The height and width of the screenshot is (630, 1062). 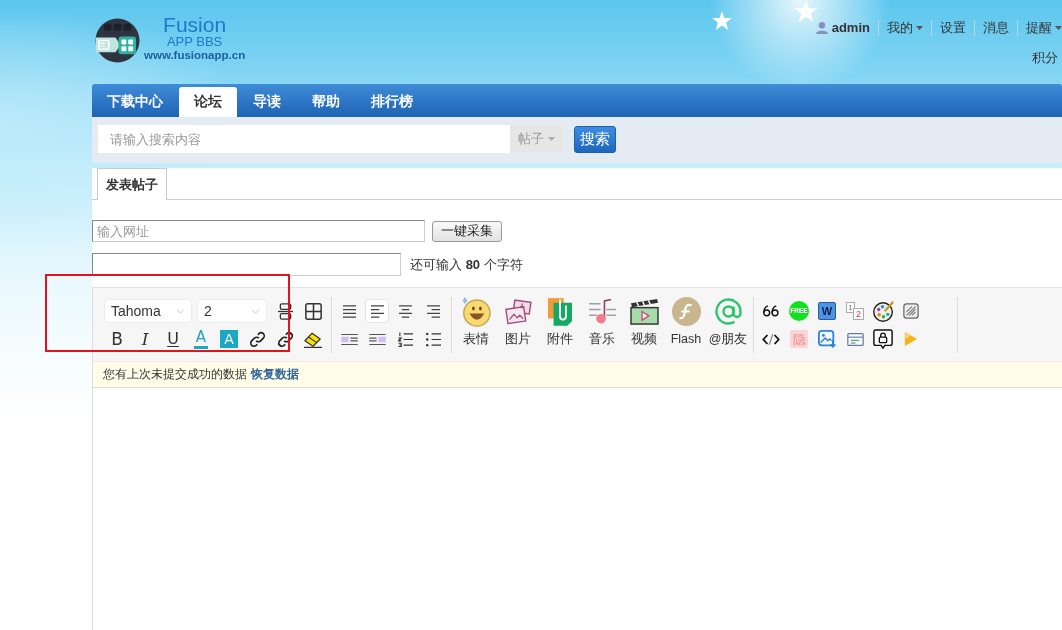 I want to click on nav-tab: 帮助, so click(x=326, y=102).